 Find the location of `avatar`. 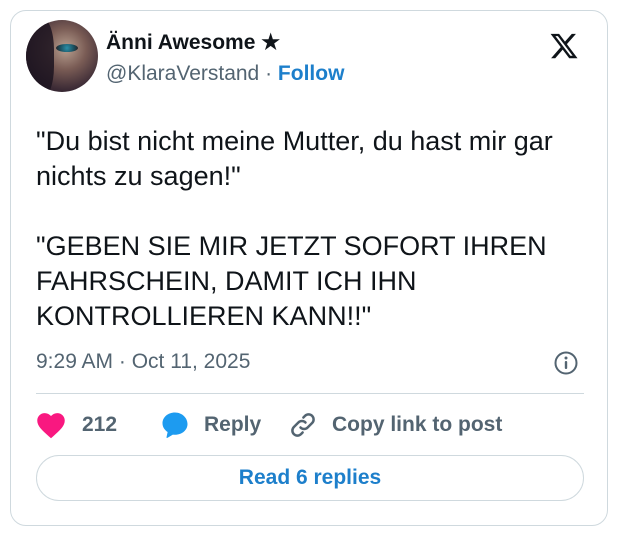

avatar is located at coordinates (62, 56).